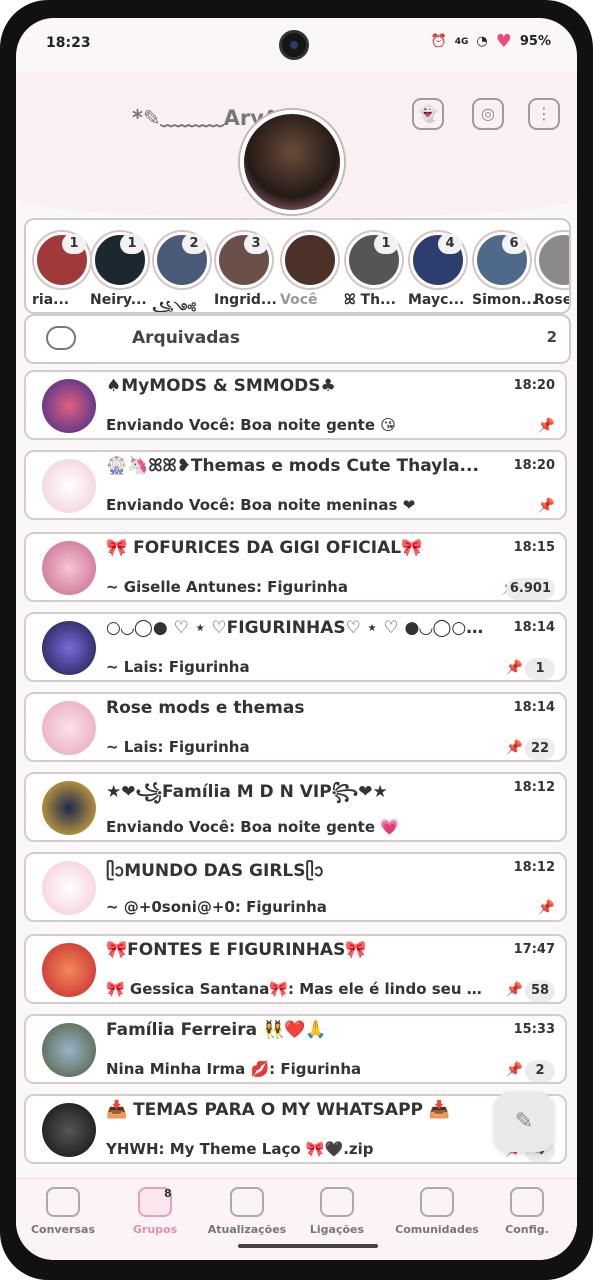 Image resolution: width=593 pixels, height=1280 pixels. I want to click on chat-title: Rose mods e themas, so click(205, 708).